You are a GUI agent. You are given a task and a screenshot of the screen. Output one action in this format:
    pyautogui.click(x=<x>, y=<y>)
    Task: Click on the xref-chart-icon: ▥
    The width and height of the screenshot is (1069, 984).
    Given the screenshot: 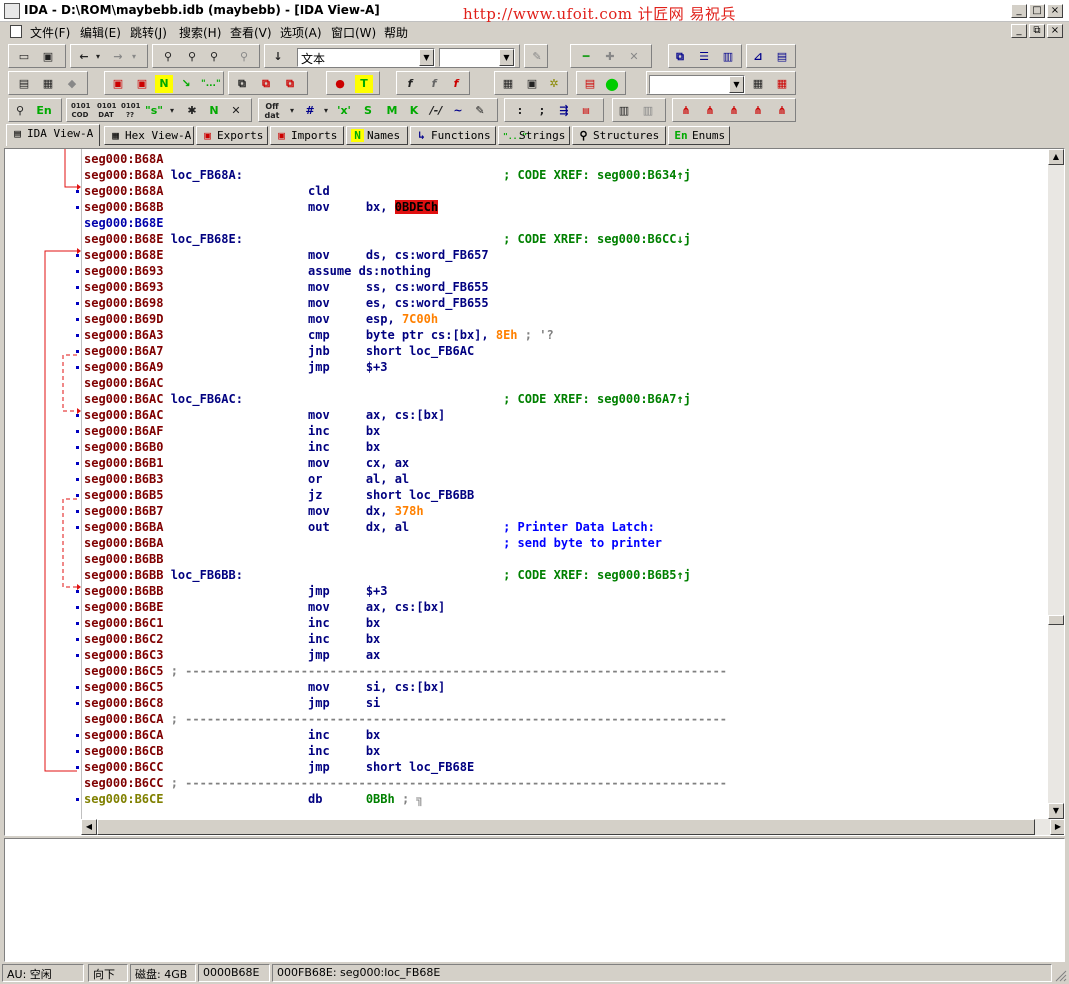 What is the action you would take?
    pyautogui.click(x=648, y=111)
    